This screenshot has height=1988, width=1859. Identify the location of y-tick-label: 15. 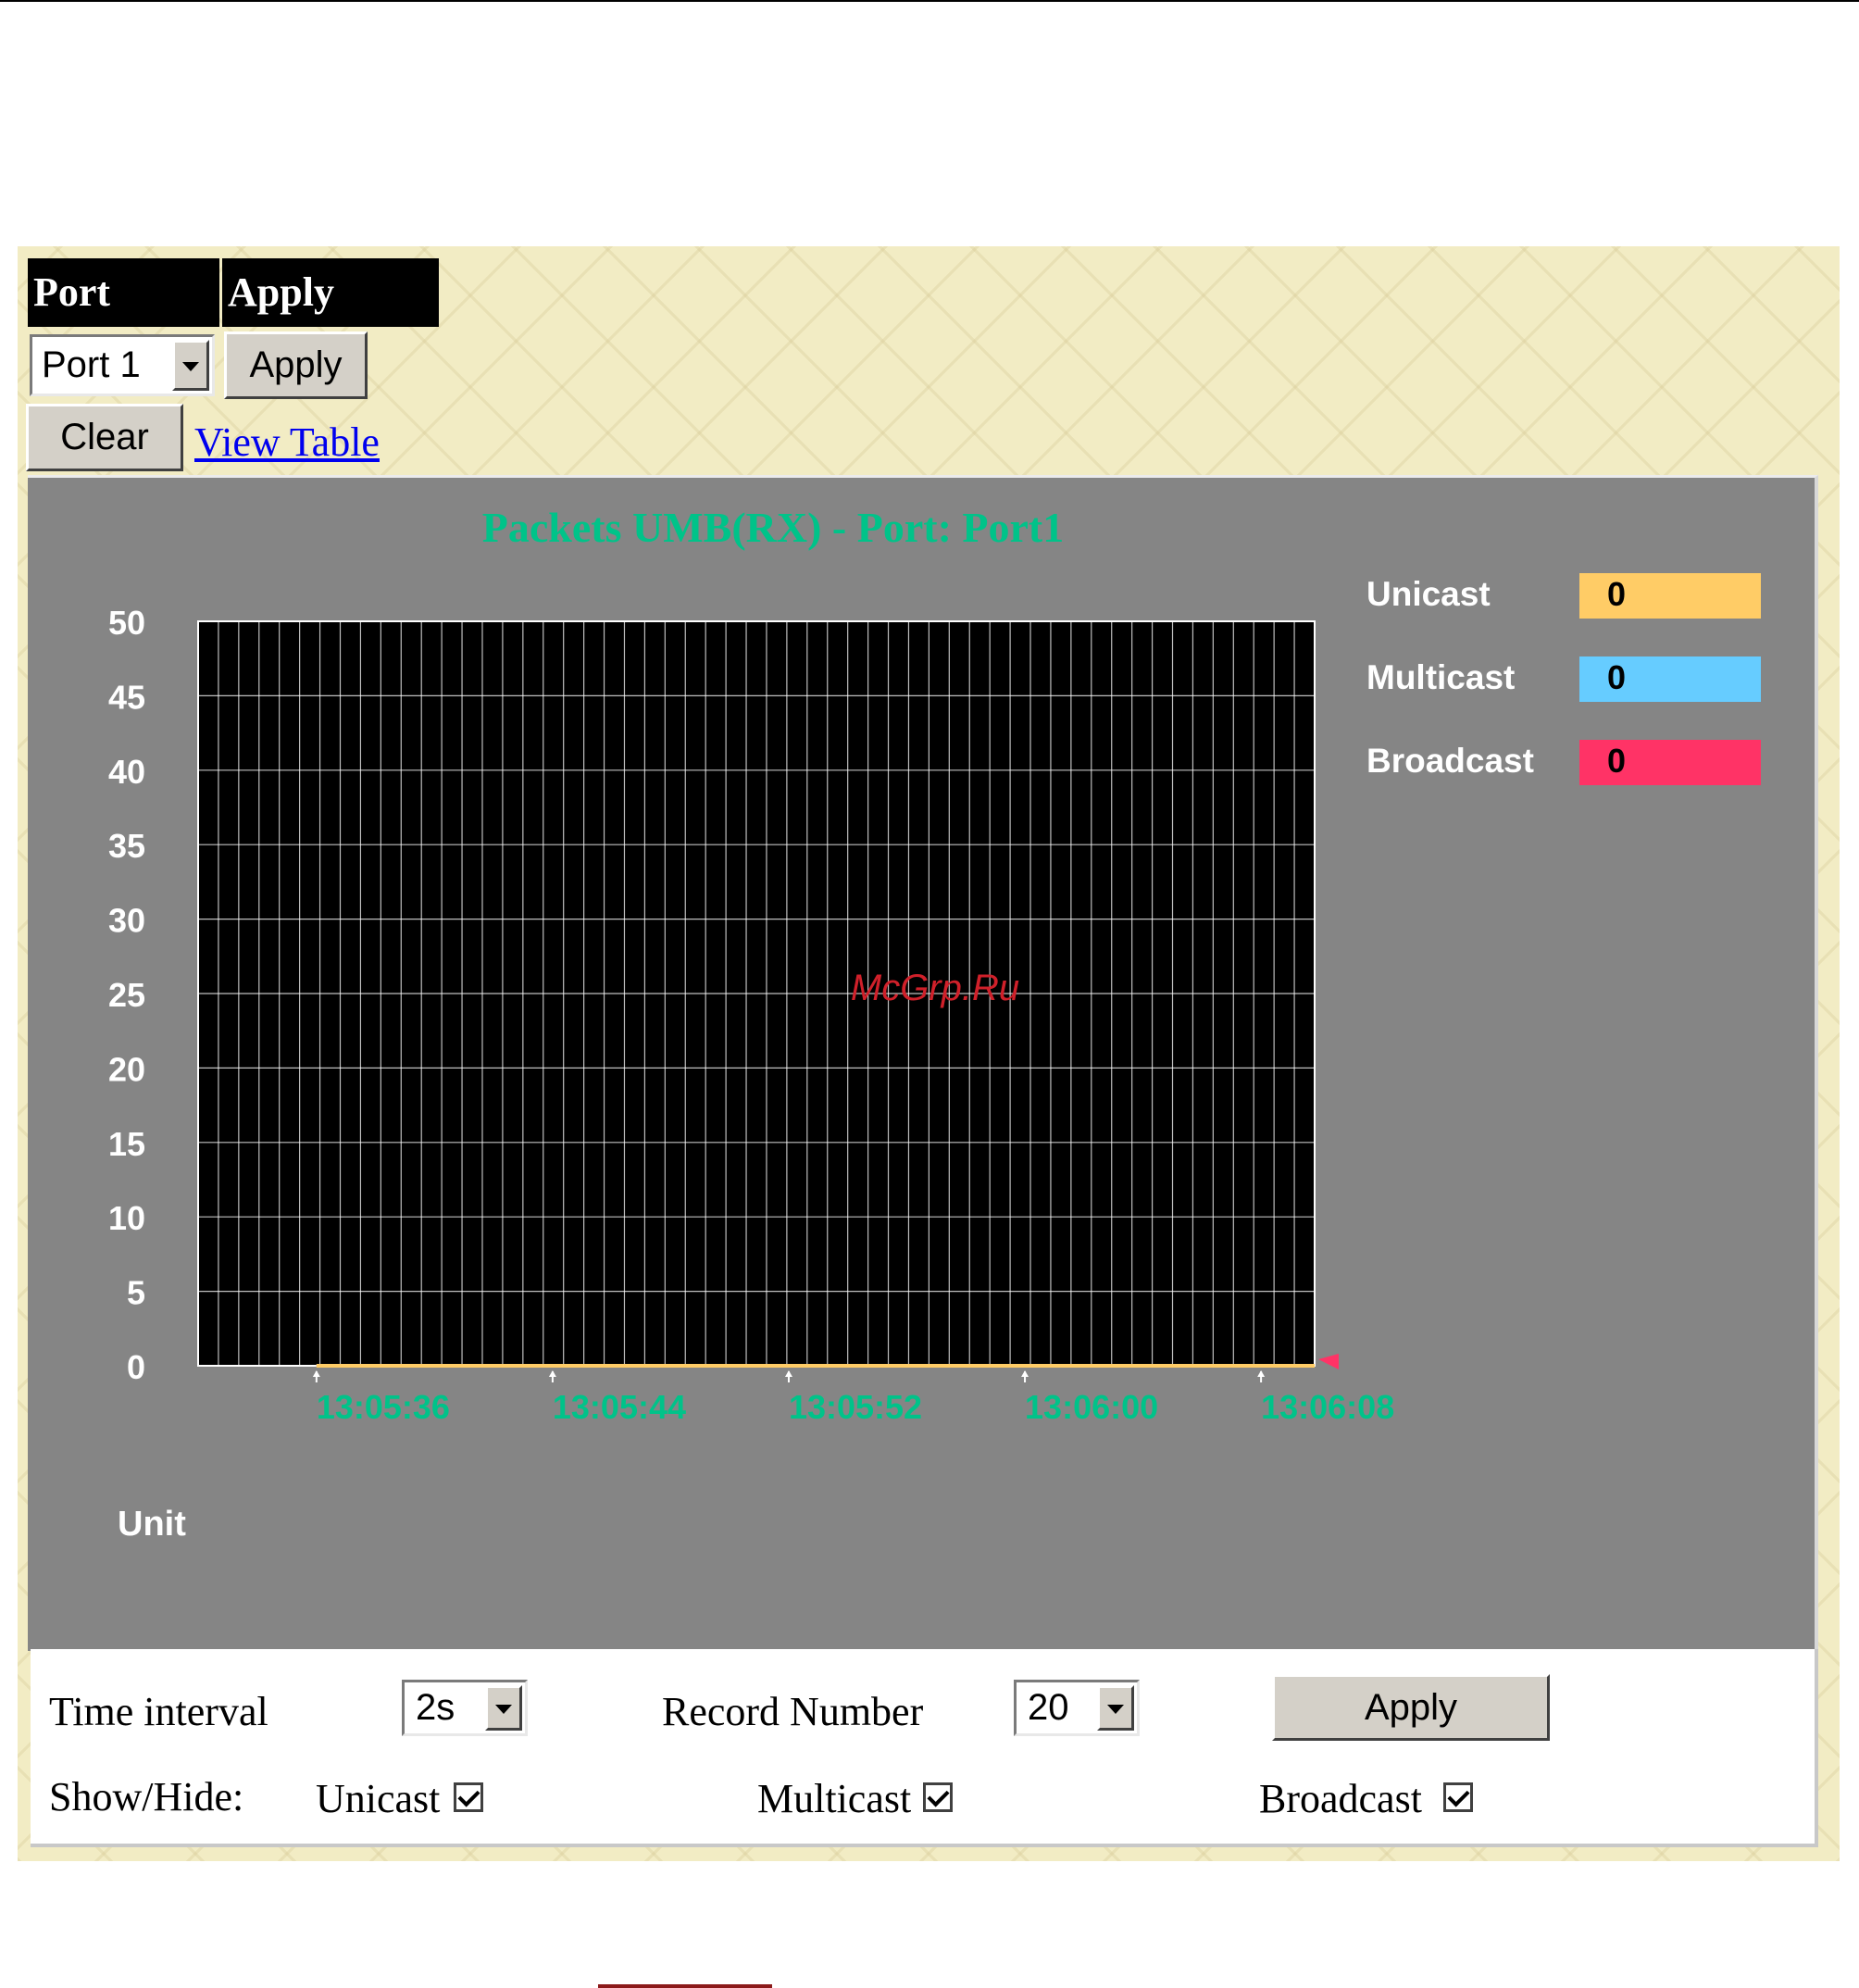
(126, 1144).